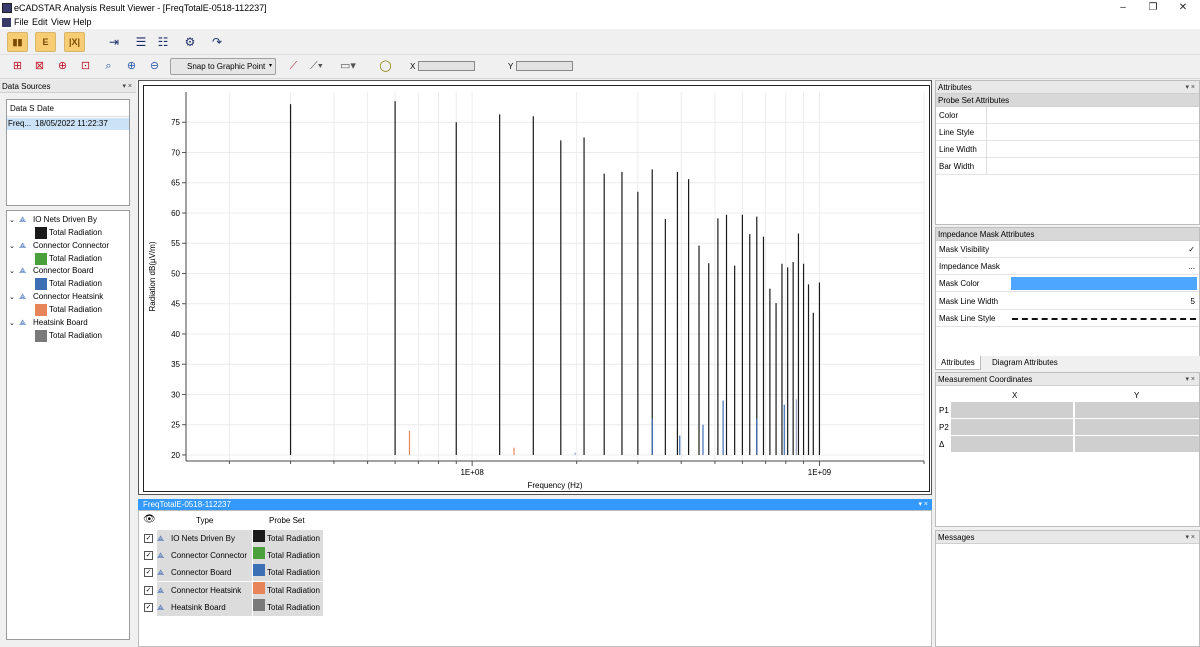 The width and height of the screenshot is (1200, 647). Describe the element at coordinates (45, 108) in the screenshot. I see `col-date: Date` at that location.